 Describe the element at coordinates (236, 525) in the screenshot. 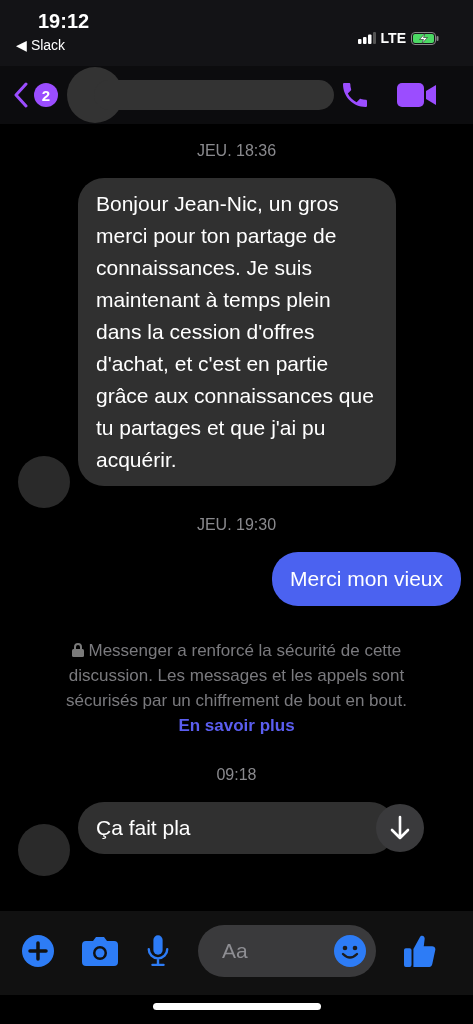

I see `timestamp: JEU. 19:30` at that location.